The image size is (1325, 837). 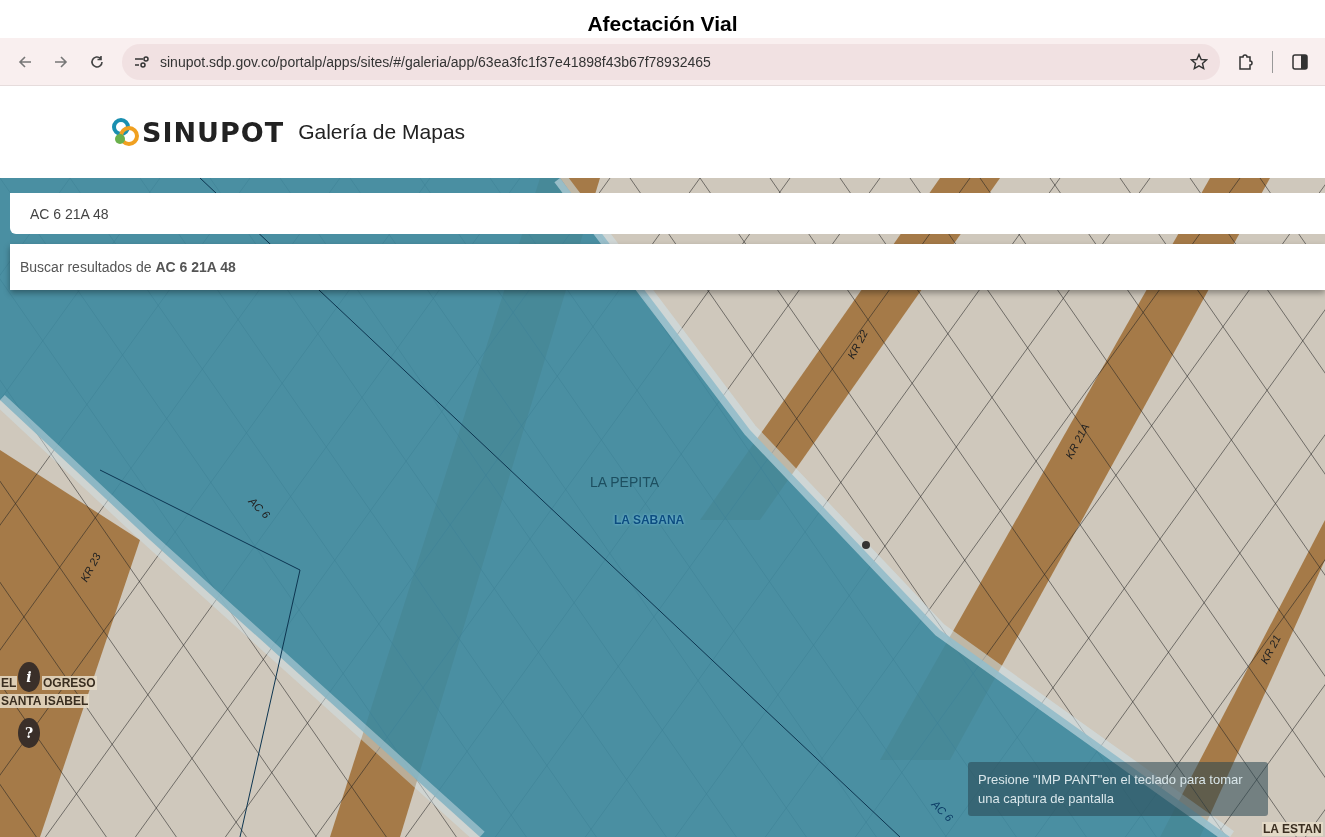 I want to click on street-label: KR 23, so click(x=90, y=567).